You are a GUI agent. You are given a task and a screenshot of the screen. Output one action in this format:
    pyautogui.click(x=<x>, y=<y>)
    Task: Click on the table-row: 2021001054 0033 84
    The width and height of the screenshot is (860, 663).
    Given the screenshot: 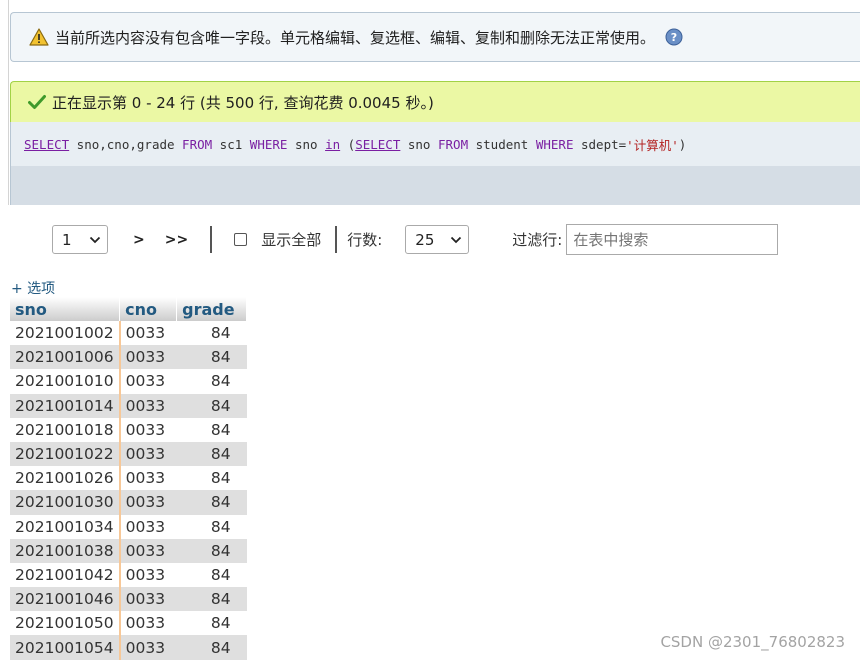 What is the action you would take?
    pyautogui.click(x=128, y=647)
    